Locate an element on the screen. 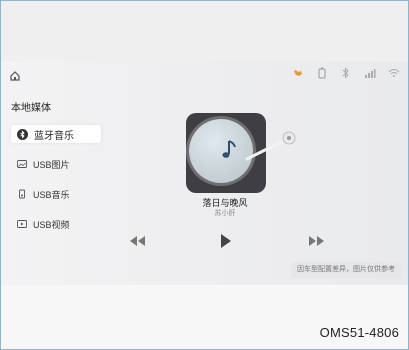 This screenshot has height=350, width=409. fast-forward-icon is located at coordinates (316, 241).